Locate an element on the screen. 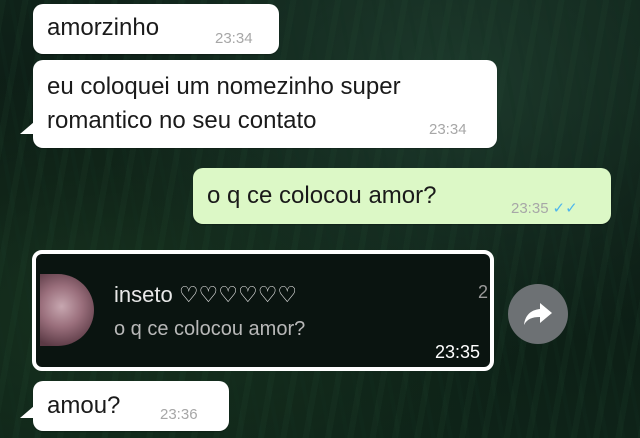  forward-share-icon is located at coordinates (538, 314).